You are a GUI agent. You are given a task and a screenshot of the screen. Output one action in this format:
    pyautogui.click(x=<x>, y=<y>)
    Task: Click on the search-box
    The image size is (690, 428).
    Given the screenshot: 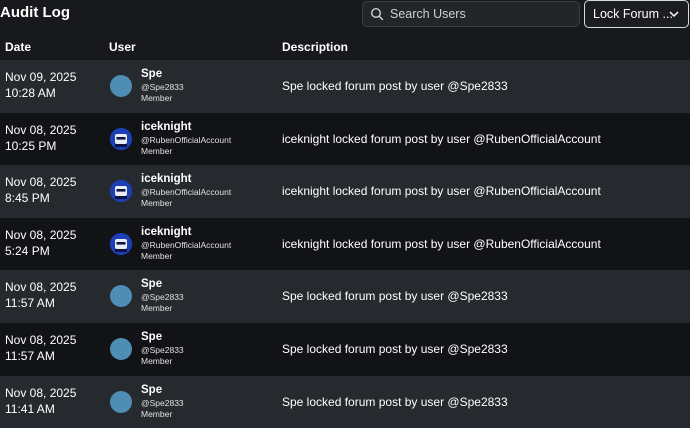 What is the action you would take?
    pyautogui.click(x=471, y=14)
    